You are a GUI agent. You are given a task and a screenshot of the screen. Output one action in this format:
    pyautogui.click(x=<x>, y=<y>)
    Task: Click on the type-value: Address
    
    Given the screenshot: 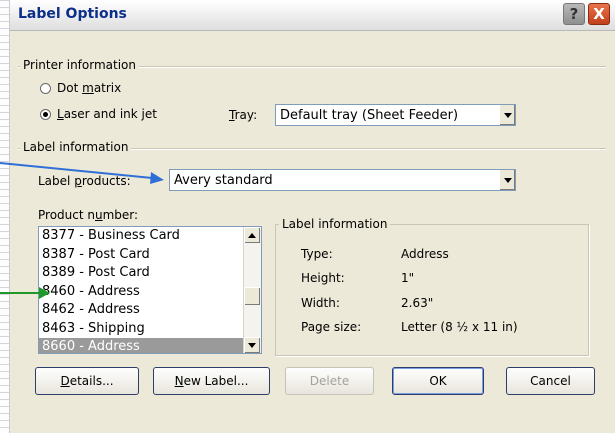 What is the action you would take?
    pyautogui.click(x=425, y=254)
    